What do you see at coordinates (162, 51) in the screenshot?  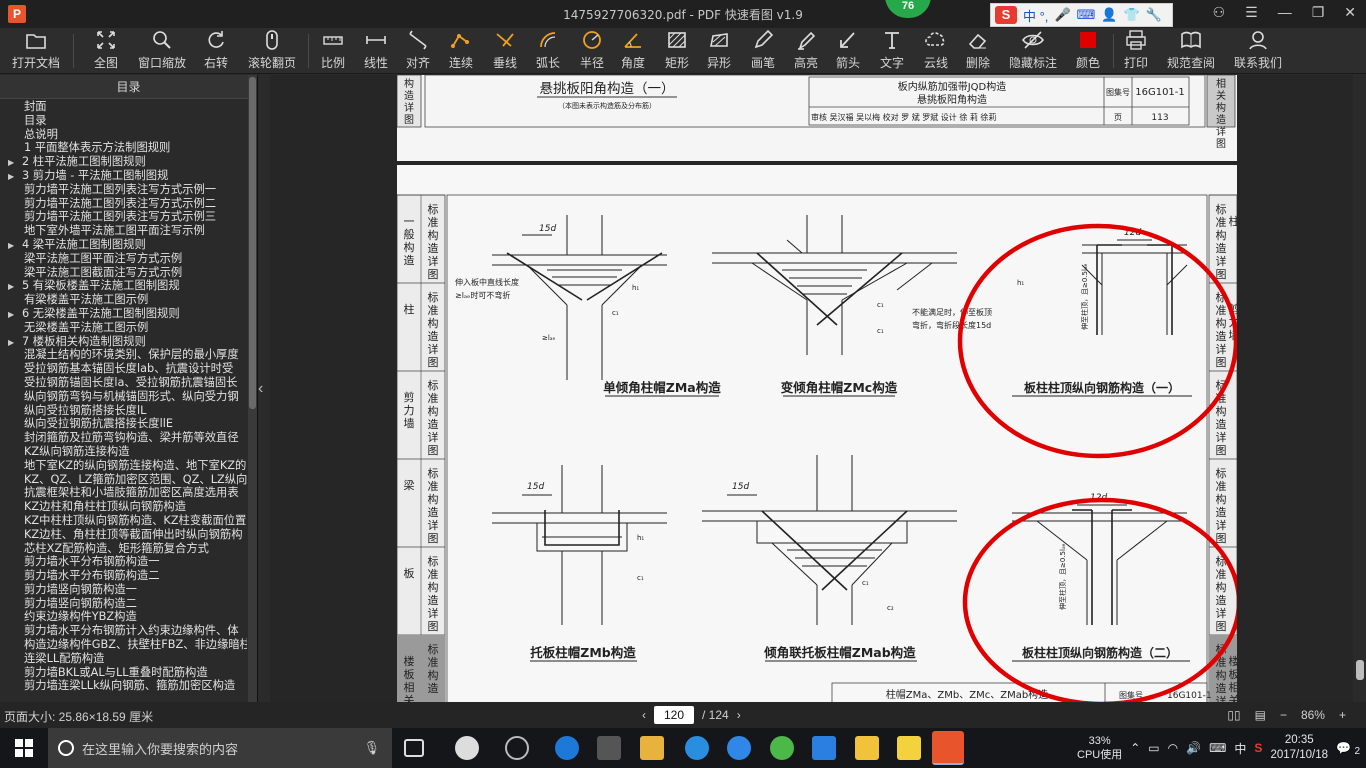 I see `zoom-button: 窗口缩放` at bounding box center [162, 51].